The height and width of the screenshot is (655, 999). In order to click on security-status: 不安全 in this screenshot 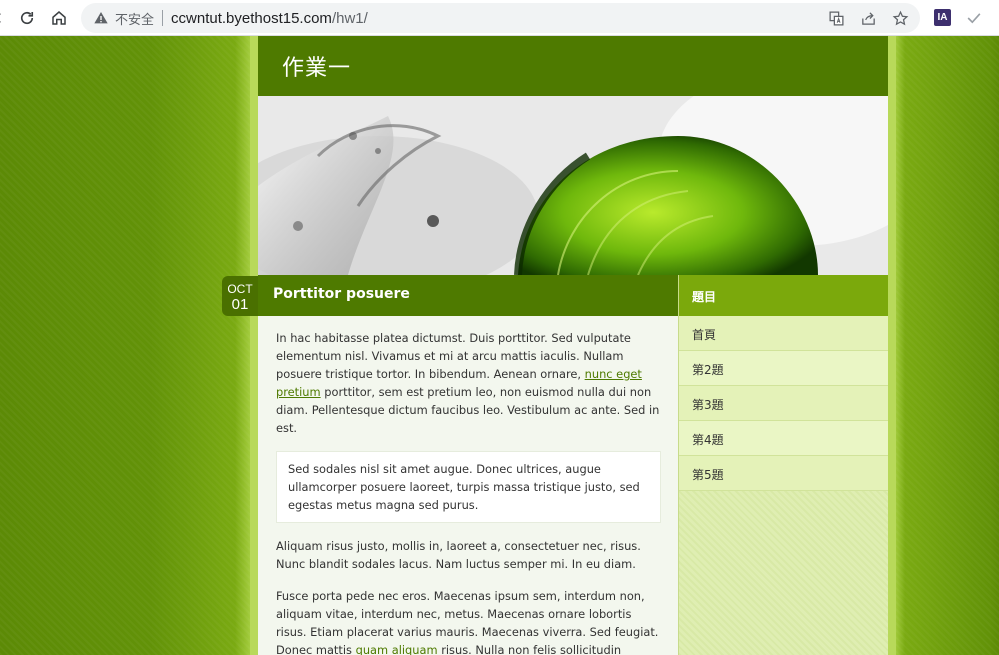, I will do `click(134, 18)`.